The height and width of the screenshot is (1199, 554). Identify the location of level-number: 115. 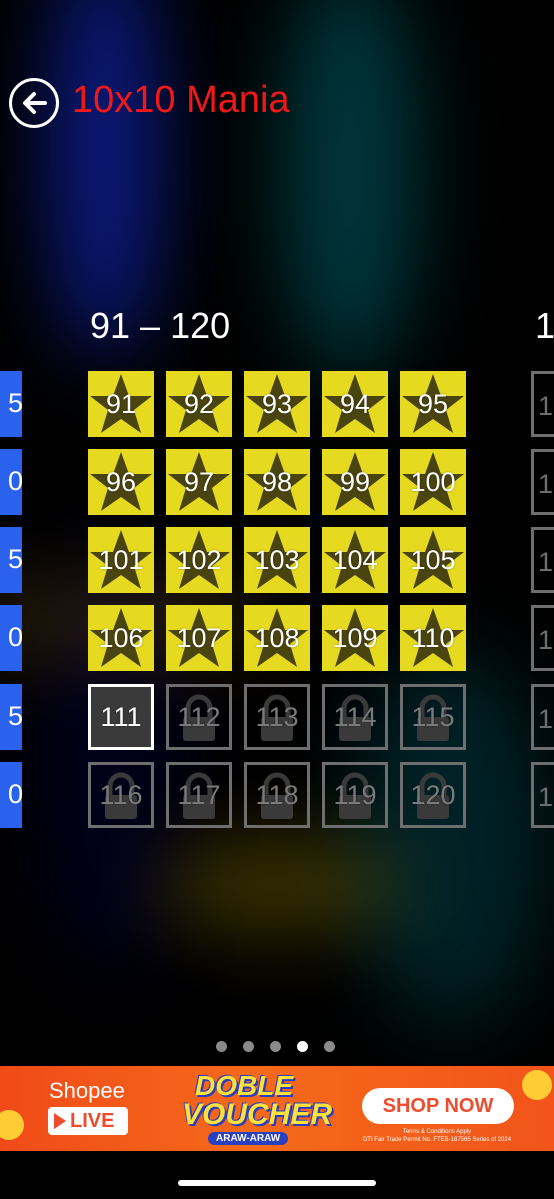
(433, 716).